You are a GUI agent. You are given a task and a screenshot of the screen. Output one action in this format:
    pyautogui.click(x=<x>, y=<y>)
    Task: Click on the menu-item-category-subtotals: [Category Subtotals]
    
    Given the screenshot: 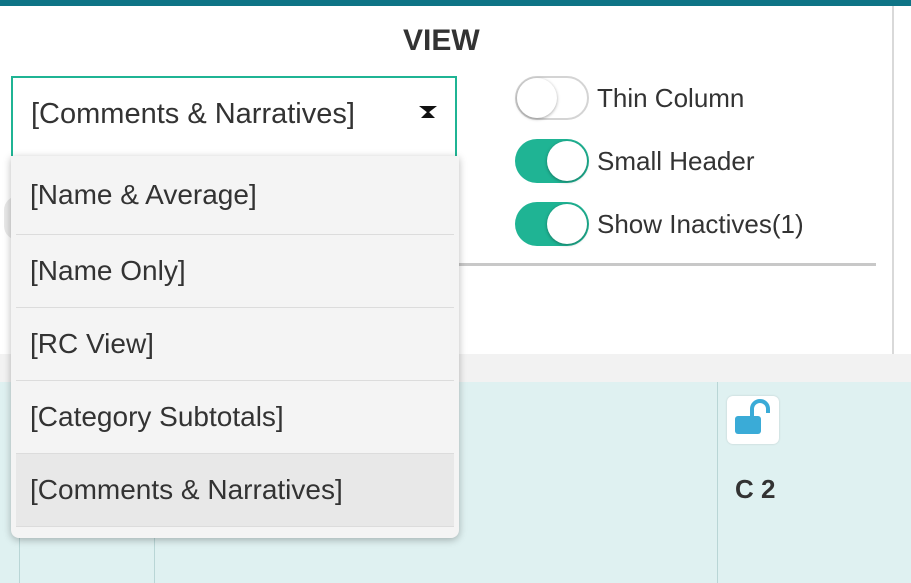 What is the action you would take?
    pyautogui.click(x=235, y=417)
    